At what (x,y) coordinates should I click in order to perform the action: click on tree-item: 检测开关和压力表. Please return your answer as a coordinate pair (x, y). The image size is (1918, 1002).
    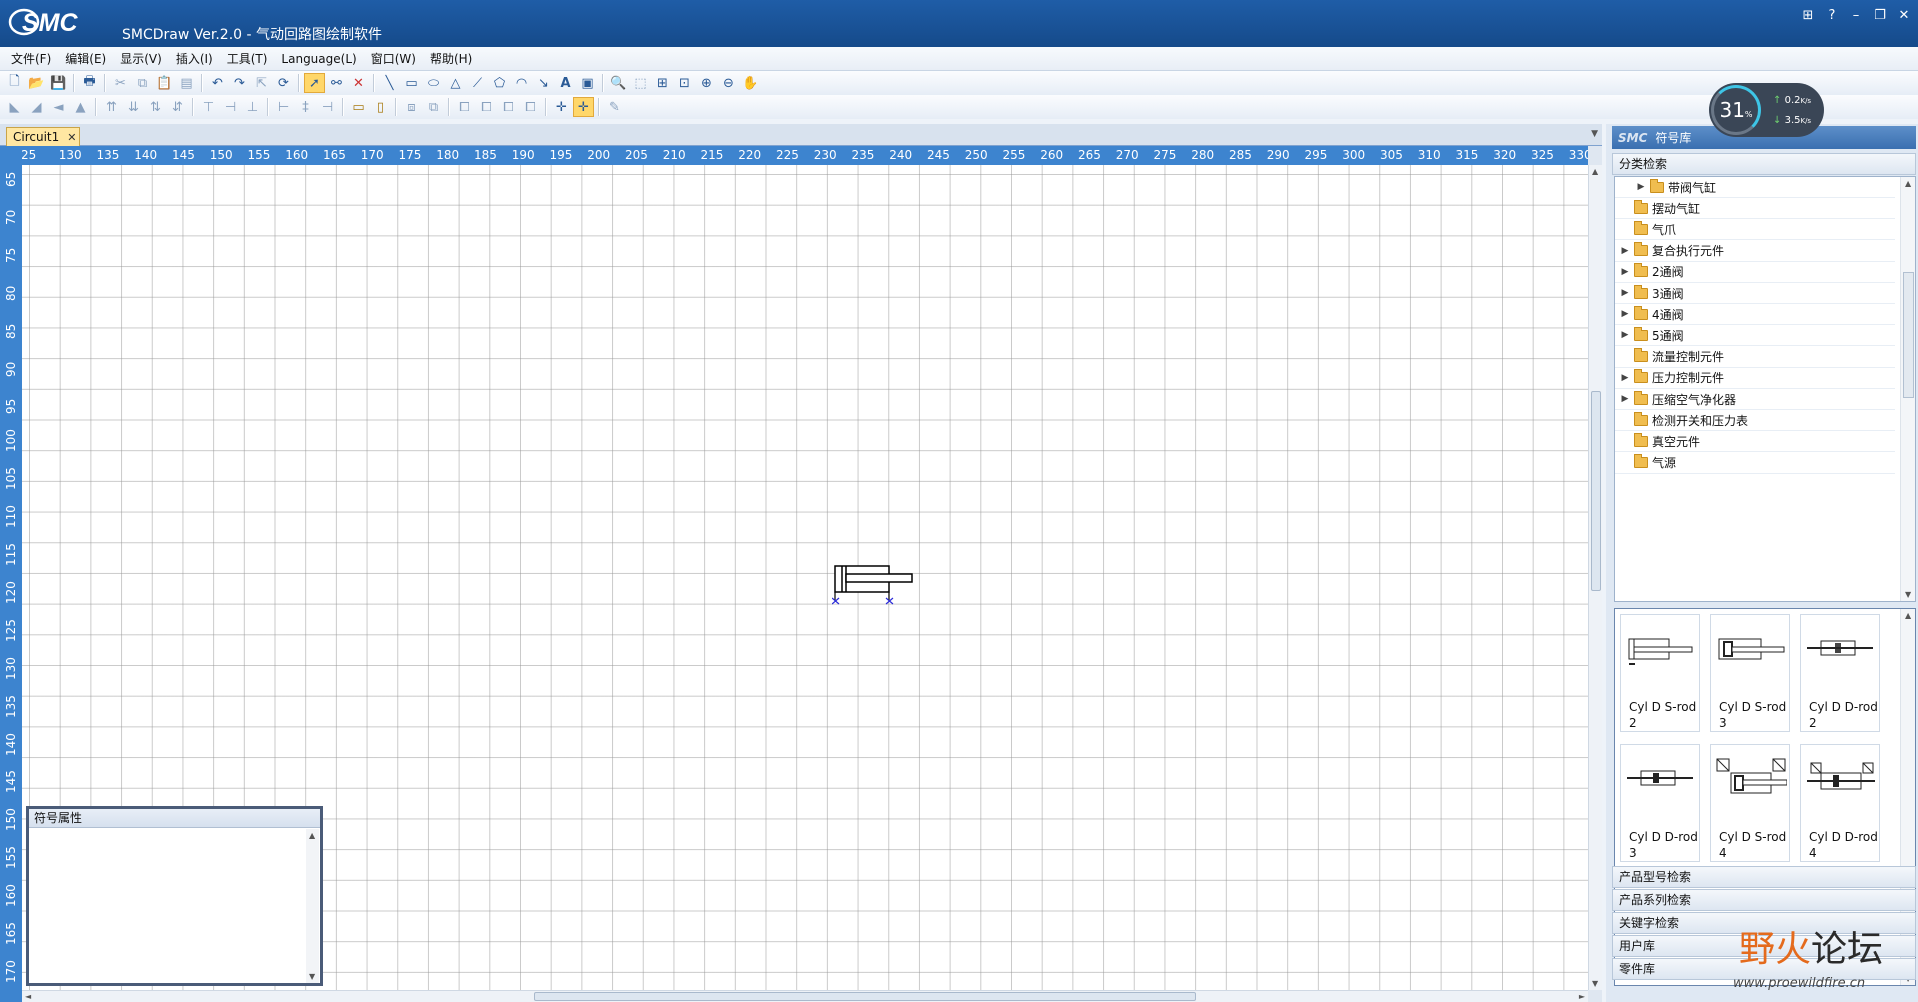
    Looking at the image, I should click on (1755, 421).